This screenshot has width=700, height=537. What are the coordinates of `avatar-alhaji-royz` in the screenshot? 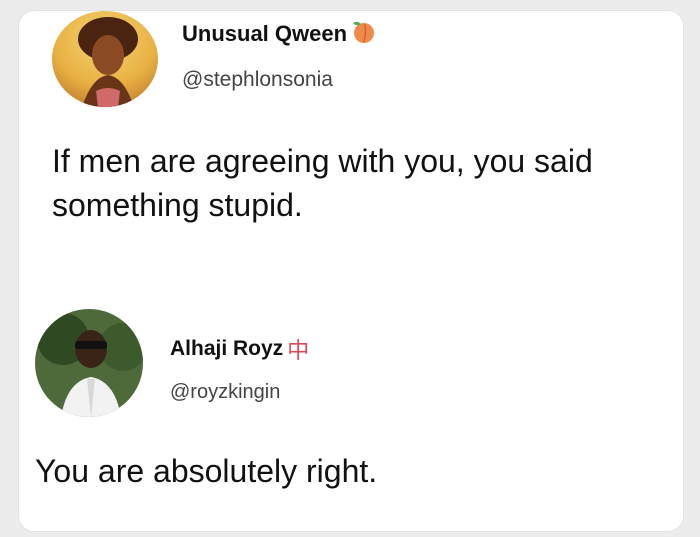 It's located at (89, 363).